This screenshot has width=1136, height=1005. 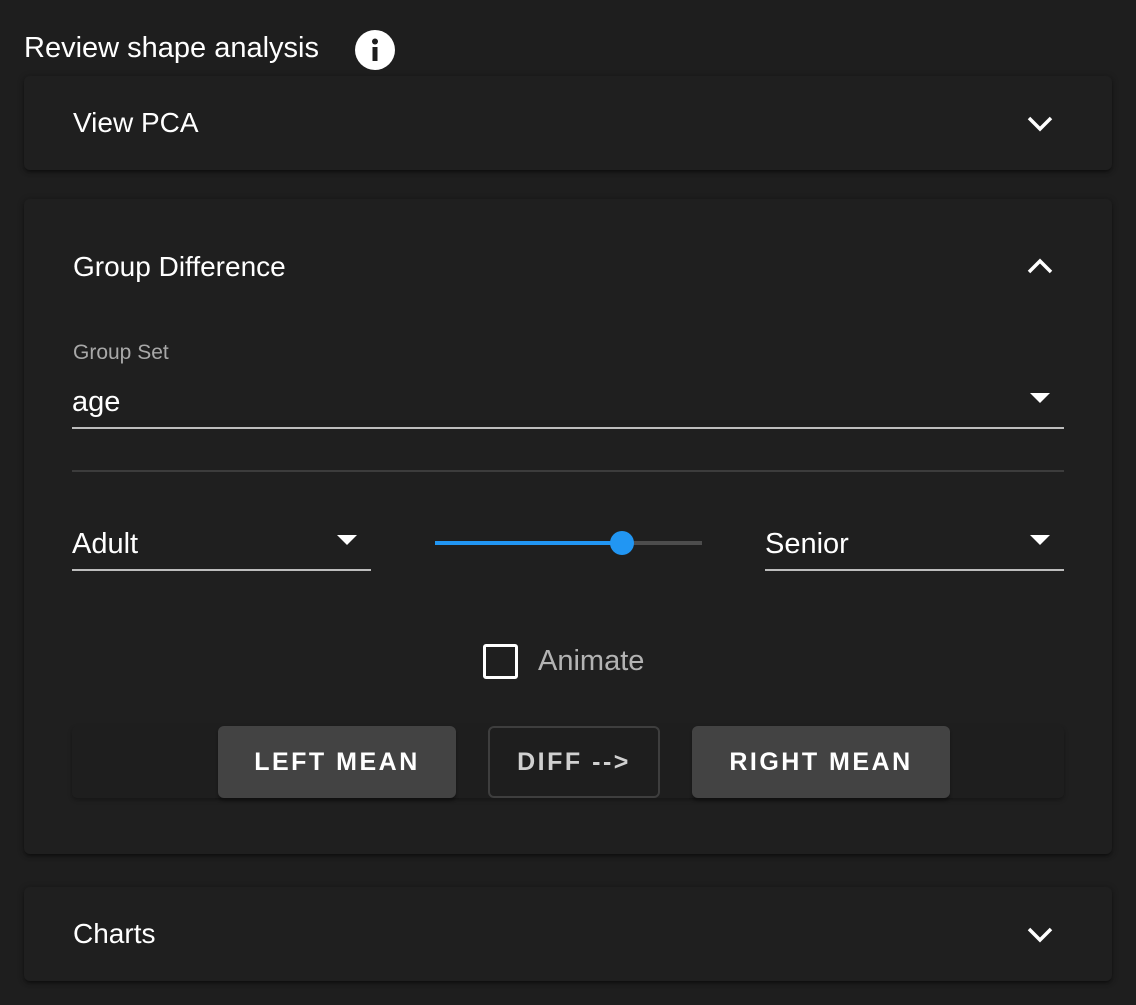 I want to click on divider, so click(x=568, y=471).